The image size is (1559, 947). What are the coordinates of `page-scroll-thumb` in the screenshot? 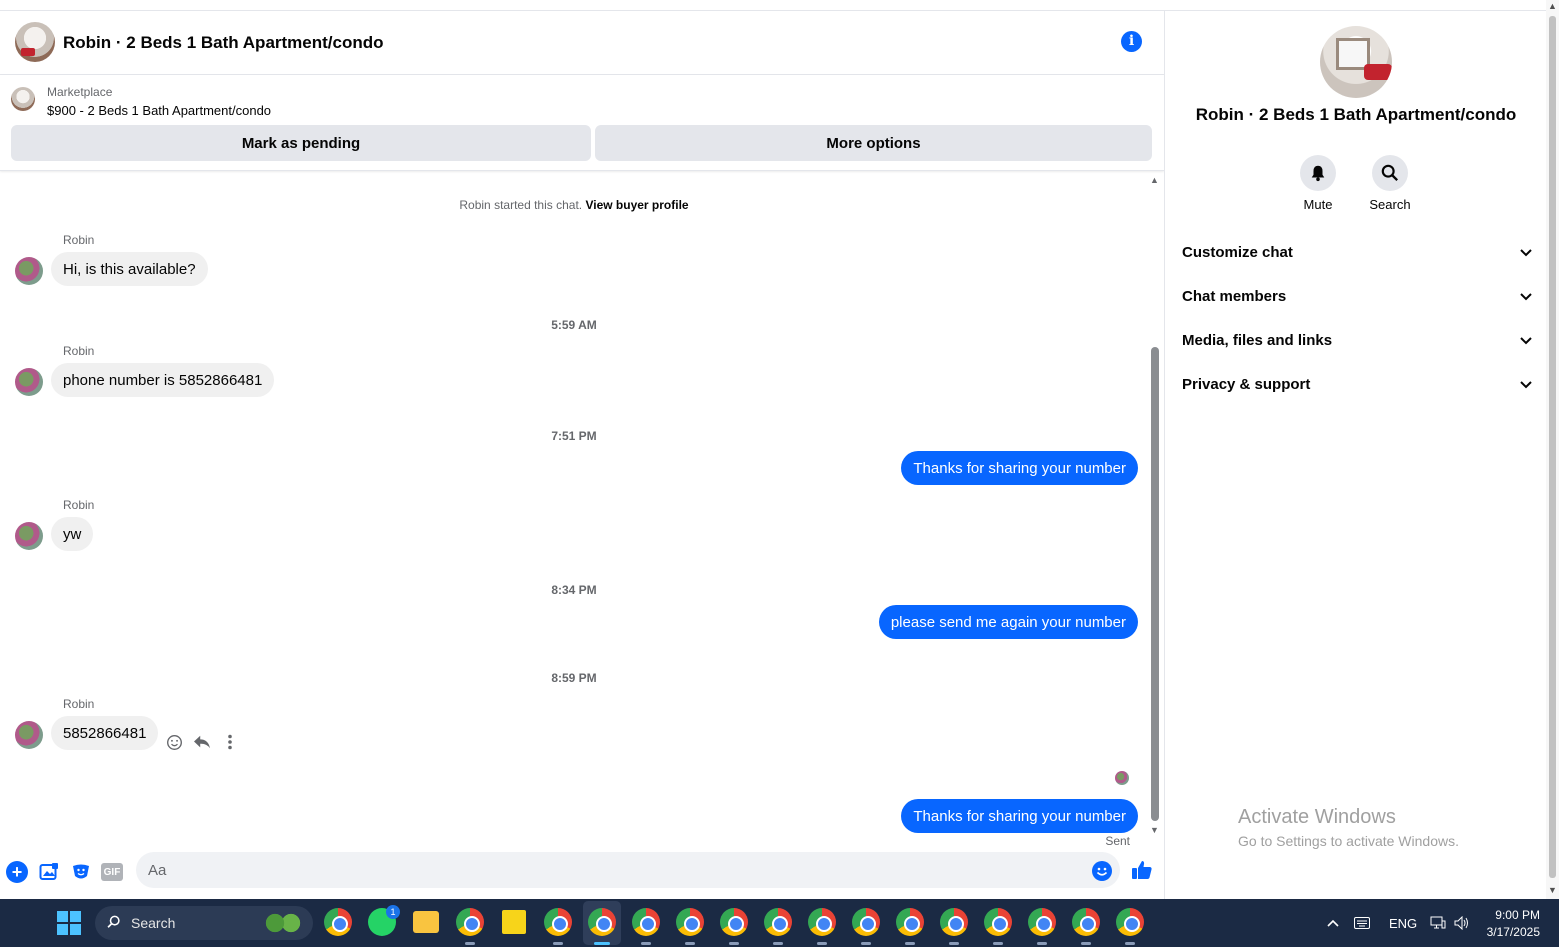 It's located at (1552, 447).